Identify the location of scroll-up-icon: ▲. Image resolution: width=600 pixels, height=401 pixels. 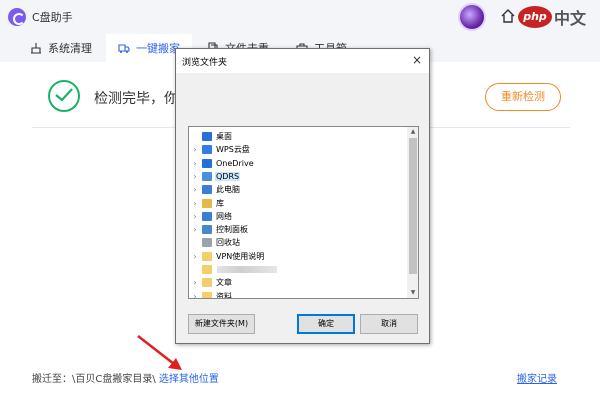
(412, 132).